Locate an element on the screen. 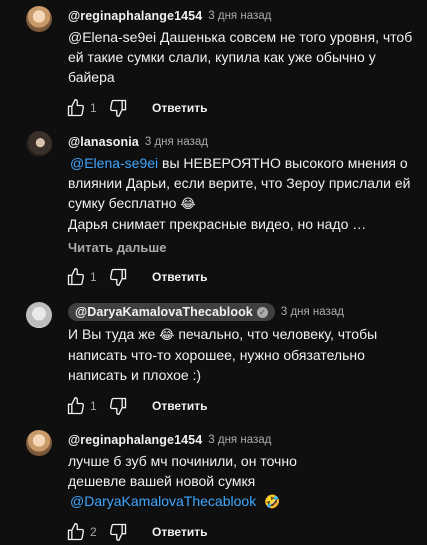  comment-mention-line: @DaryaKamalovaThecablook 🤣 is located at coordinates (240, 501).